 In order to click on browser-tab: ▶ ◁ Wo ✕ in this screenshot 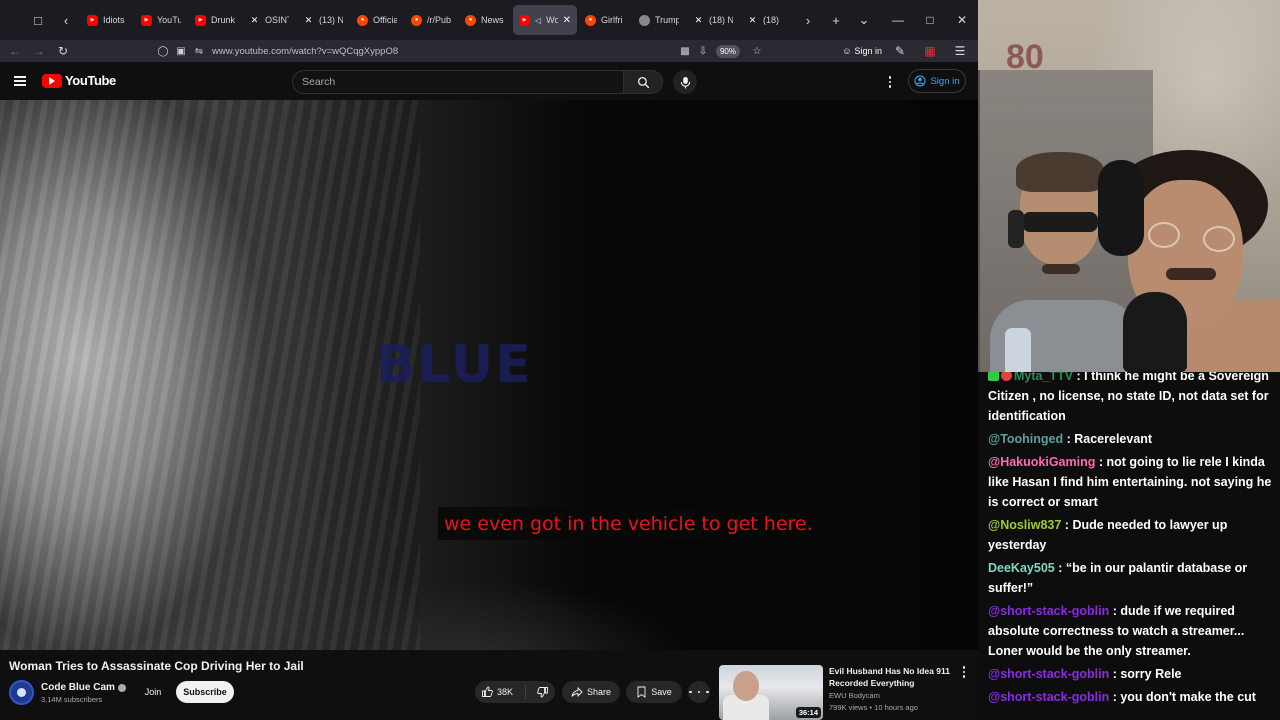, I will do `click(545, 20)`.